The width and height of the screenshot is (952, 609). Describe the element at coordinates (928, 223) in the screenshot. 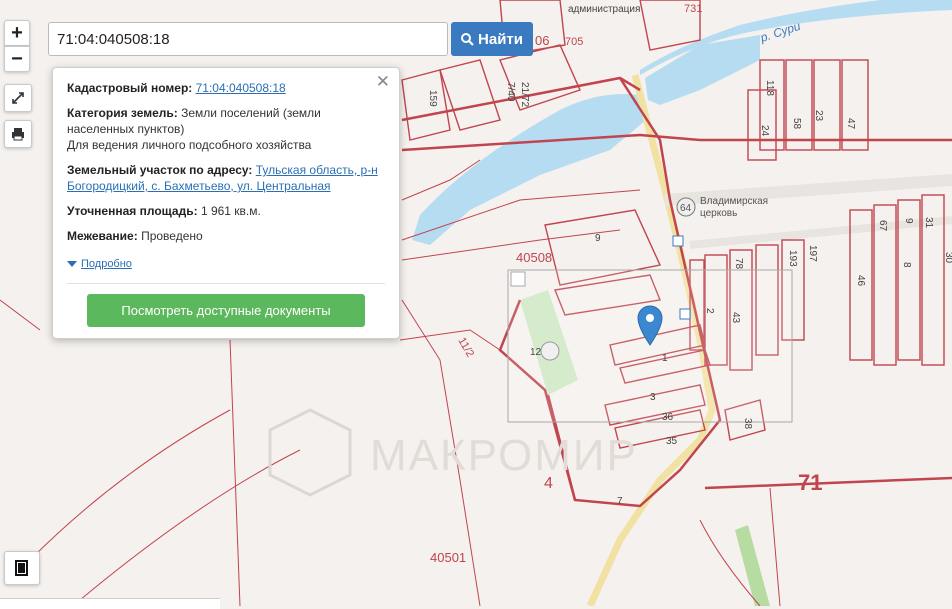

I see `parcel-label: 31` at that location.